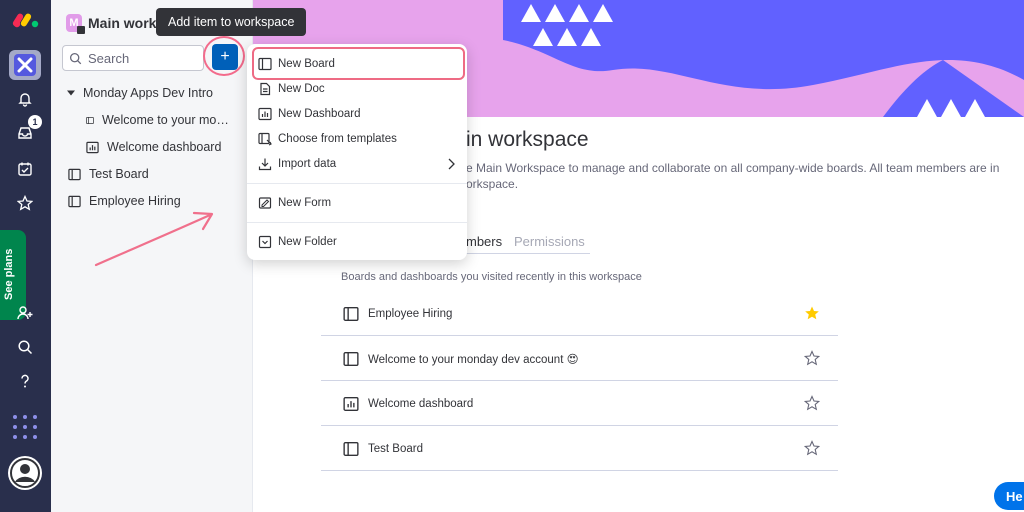 The height and width of the screenshot is (512, 1024). Describe the element at coordinates (71, 93) in the screenshot. I see `caret-down-icon` at that location.